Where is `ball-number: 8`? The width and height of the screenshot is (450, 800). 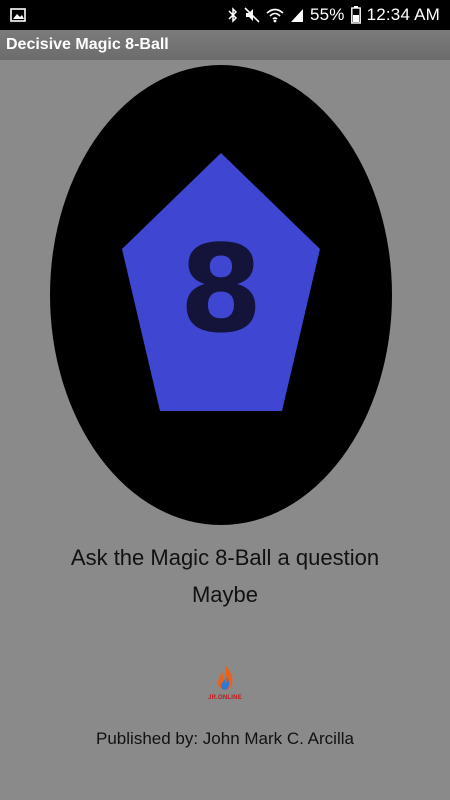 ball-number: 8 is located at coordinates (221, 290).